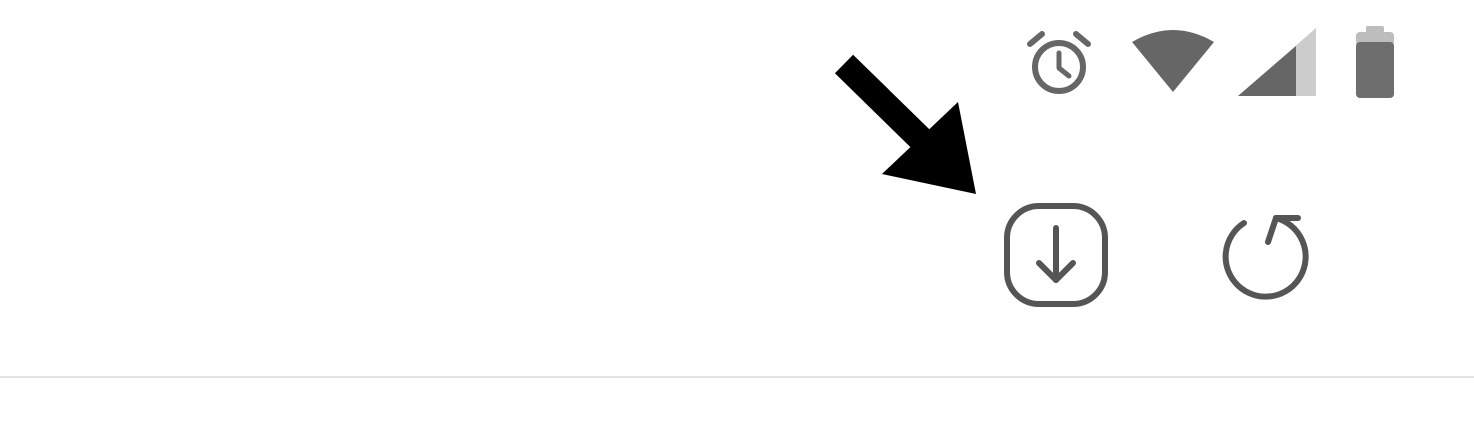 The height and width of the screenshot is (444, 1474). What do you see at coordinates (1265, 257) in the screenshot?
I see `refresh-icon` at bounding box center [1265, 257].